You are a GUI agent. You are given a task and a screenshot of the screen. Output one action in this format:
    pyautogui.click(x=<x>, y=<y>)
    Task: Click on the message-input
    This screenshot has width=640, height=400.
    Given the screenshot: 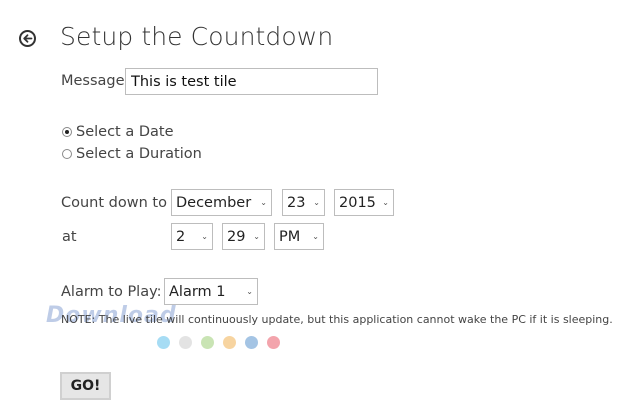 What is the action you would take?
    pyautogui.click(x=251, y=81)
    